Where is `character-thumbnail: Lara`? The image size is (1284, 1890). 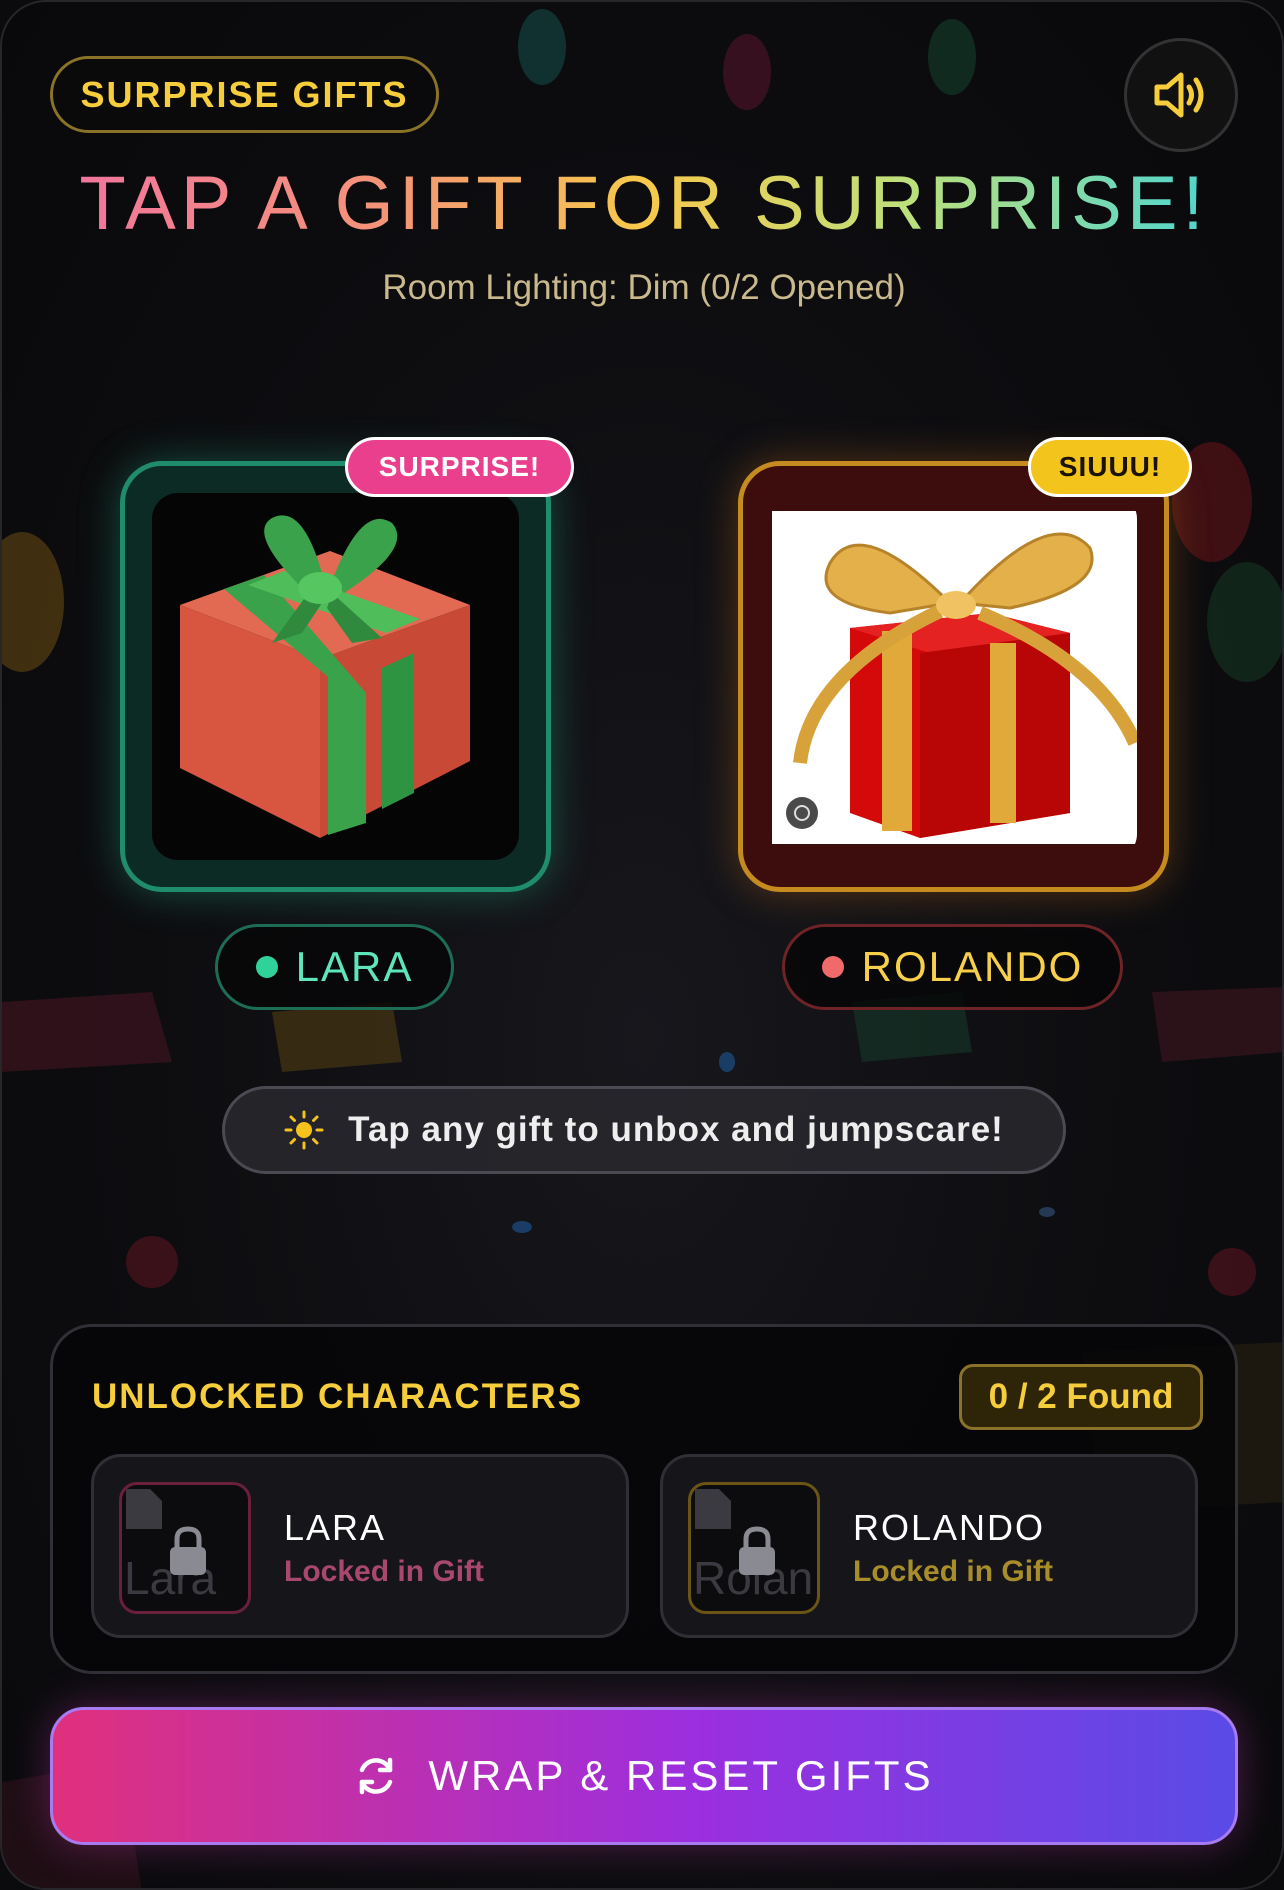
character-thumbnail: Lara is located at coordinates (185, 1548).